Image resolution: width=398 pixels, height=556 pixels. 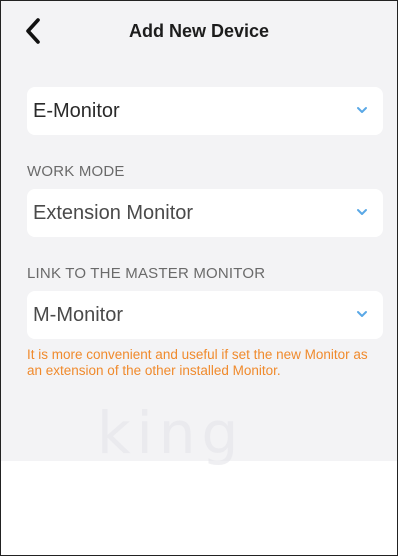 What do you see at coordinates (205, 213) in the screenshot?
I see `work-mode-select: Extension Monitor` at bounding box center [205, 213].